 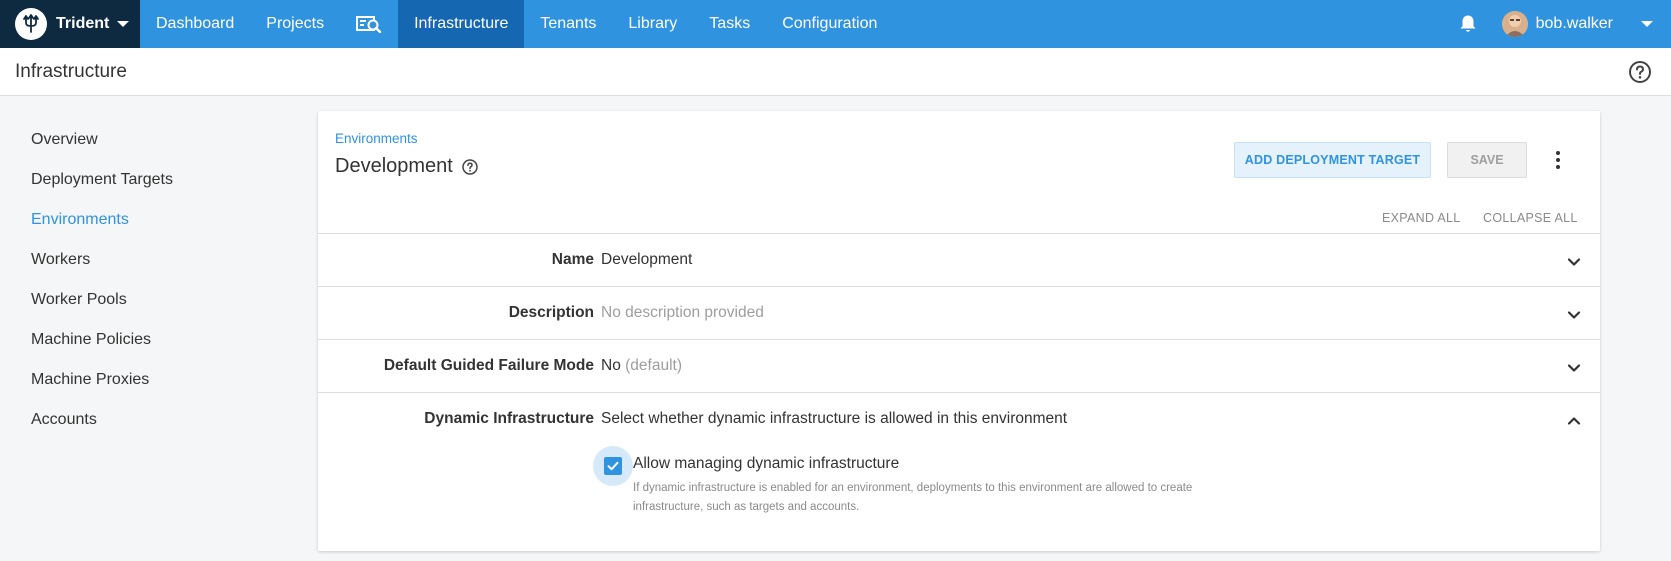 I want to click on trident-logo-icon, so click(x=31, y=24).